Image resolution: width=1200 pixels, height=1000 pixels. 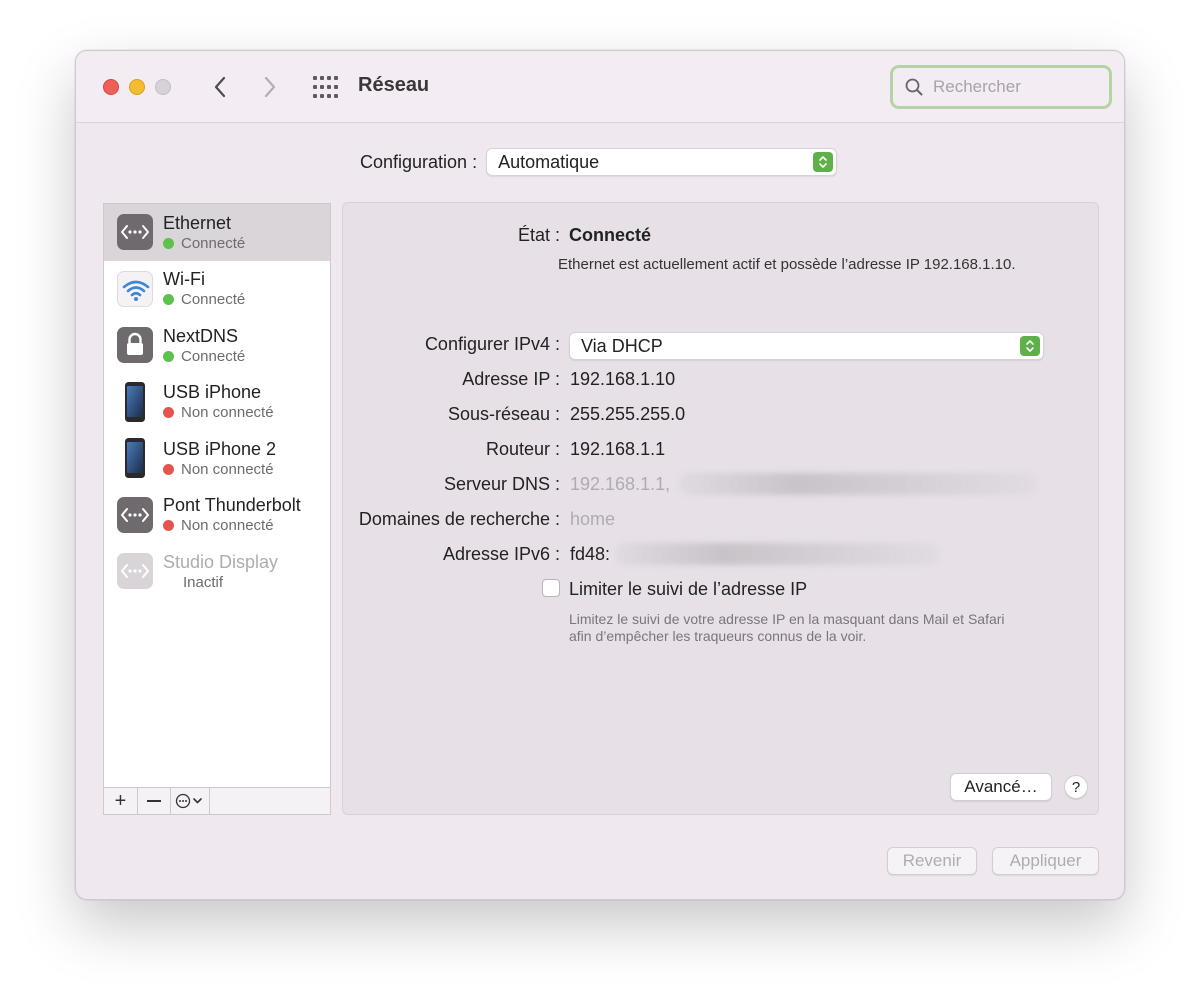 I want to click on configuration-select: Automatique, so click(x=662, y=162).